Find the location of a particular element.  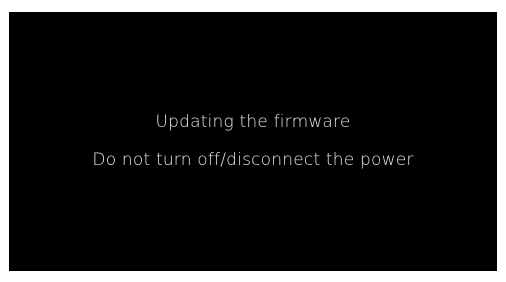

power-warning-text: Do not turn off/disconnect the power is located at coordinates (253, 160).